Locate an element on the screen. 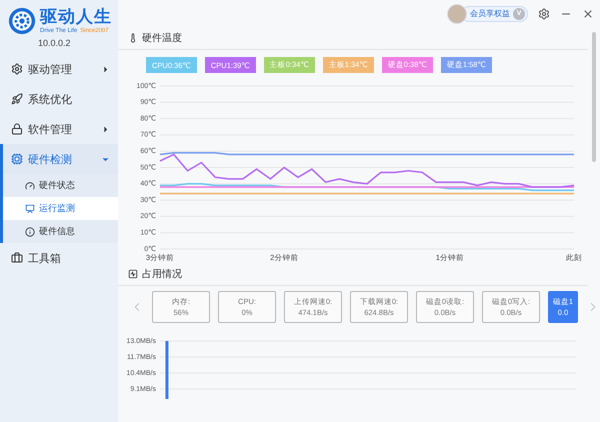 The width and height of the screenshot is (600, 422). lock-icon is located at coordinates (17, 129).